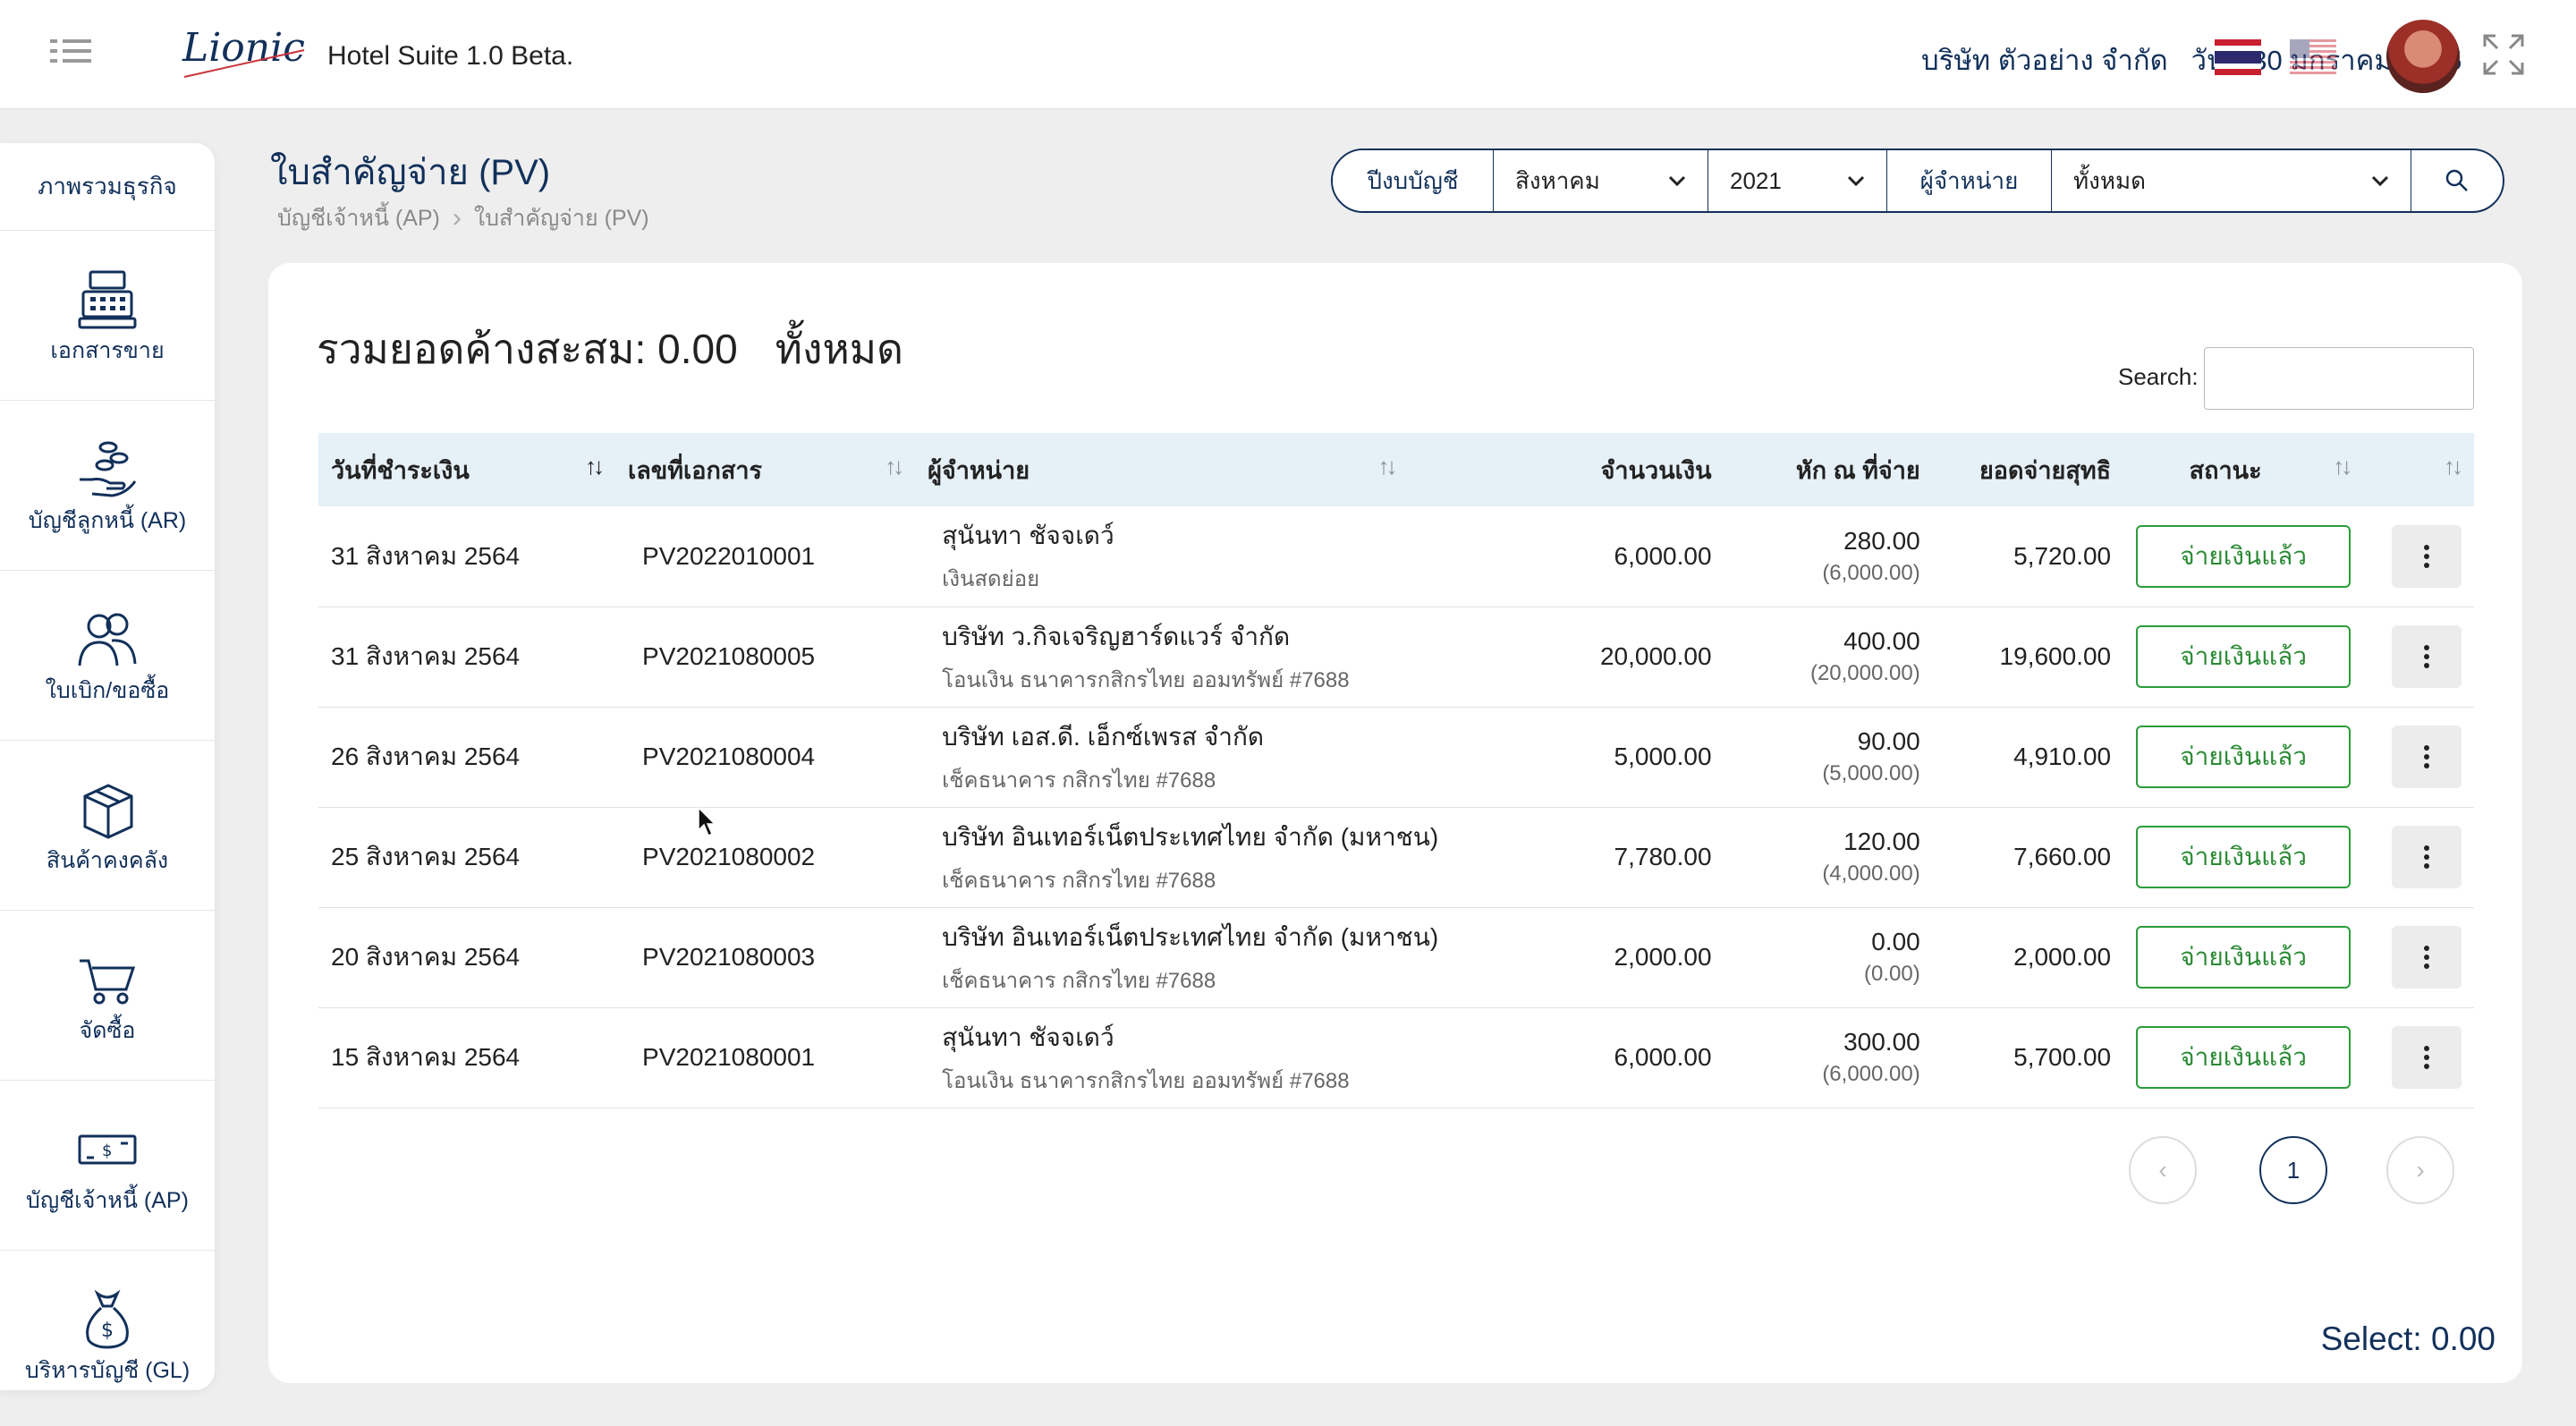 This screenshot has width=2576, height=1426. Describe the element at coordinates (245, 55) in the screenshot. I see `lionic-logo: Lionic` at that location.